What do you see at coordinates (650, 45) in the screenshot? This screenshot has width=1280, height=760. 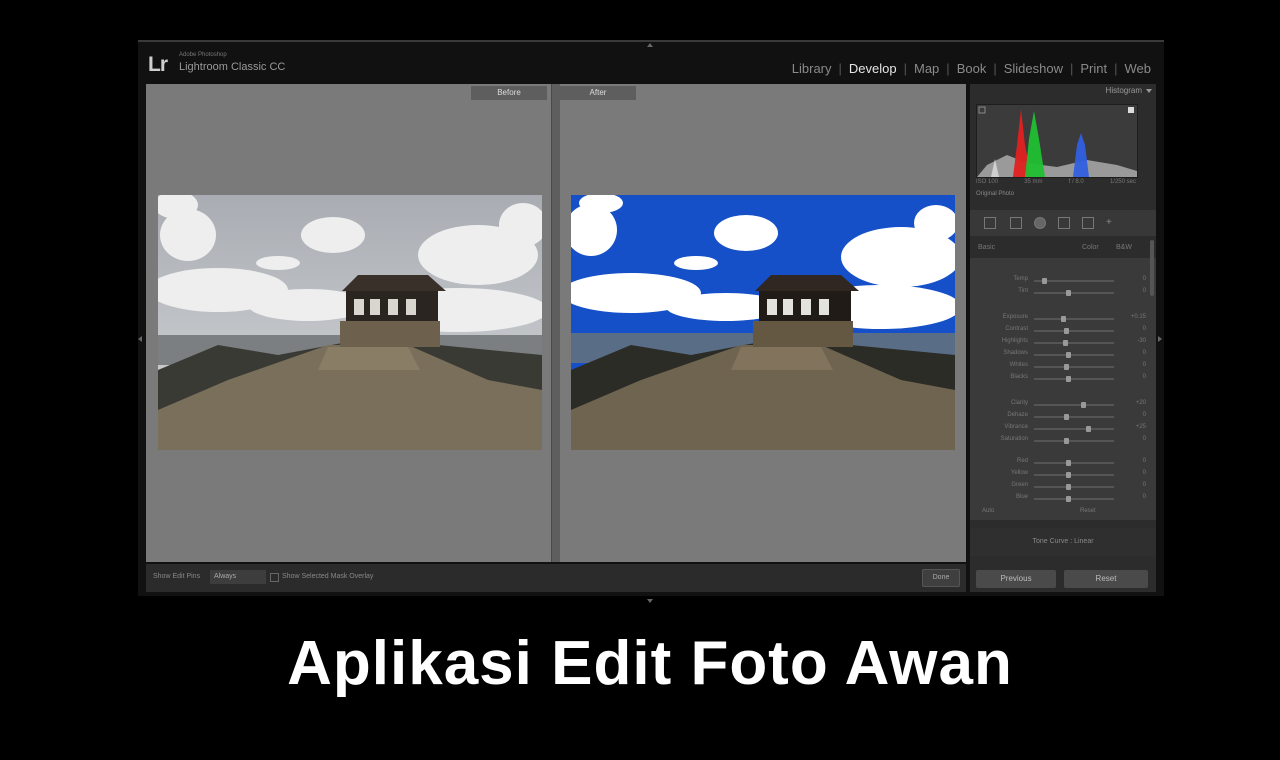 I see `top-panel-toggle-icon` at bounding box center [650, 45].